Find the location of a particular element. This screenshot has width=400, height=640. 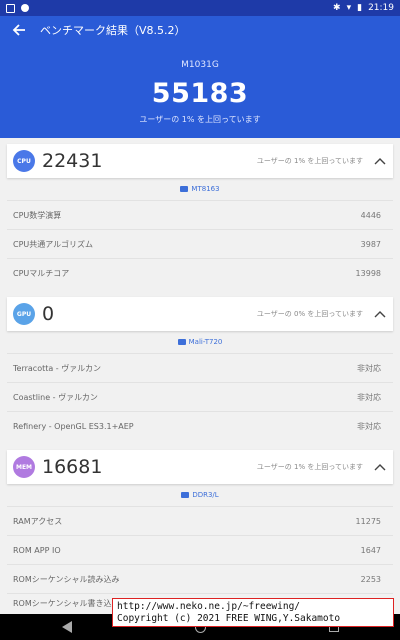

mem-score: 16681 is located at coordinates (72, 467).